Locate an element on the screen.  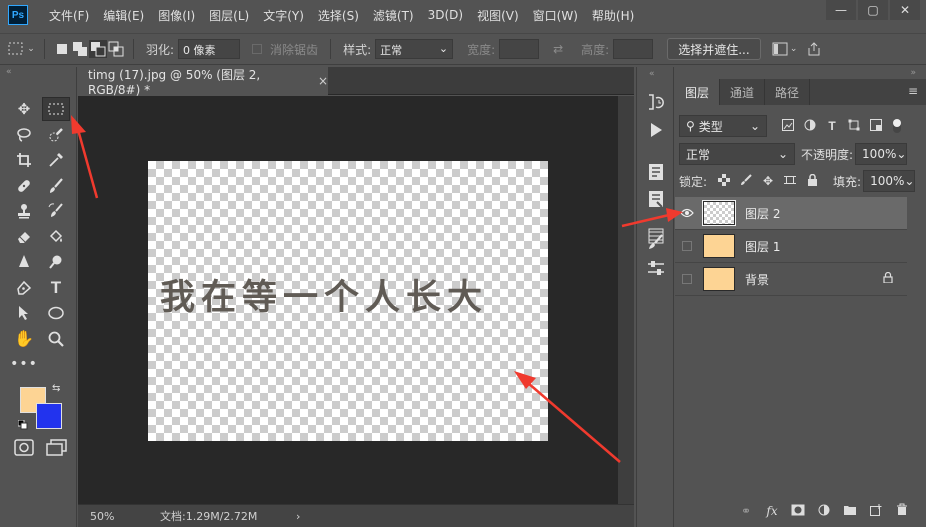
libraries-panel-icon is located at coordinates (656, 199).